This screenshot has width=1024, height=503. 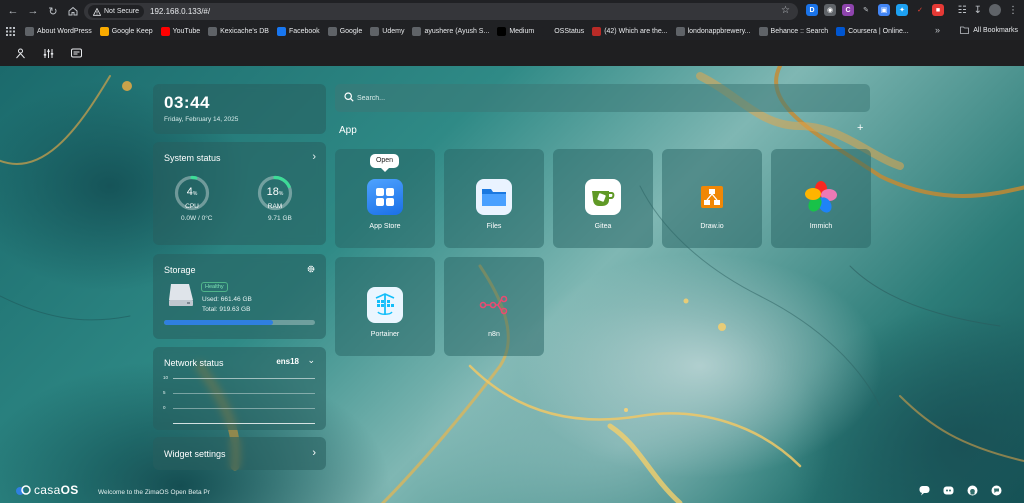 I want to click on clock-date: Friday, February 14, 2025, so click(x=201, y=119).